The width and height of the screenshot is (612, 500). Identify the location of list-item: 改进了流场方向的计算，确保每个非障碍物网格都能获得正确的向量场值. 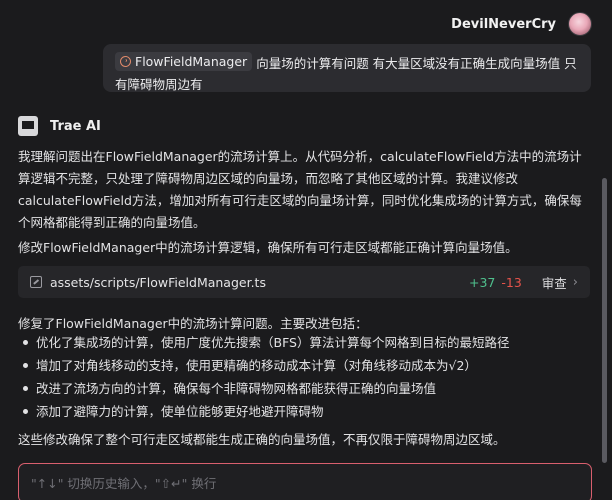
(304, 388).